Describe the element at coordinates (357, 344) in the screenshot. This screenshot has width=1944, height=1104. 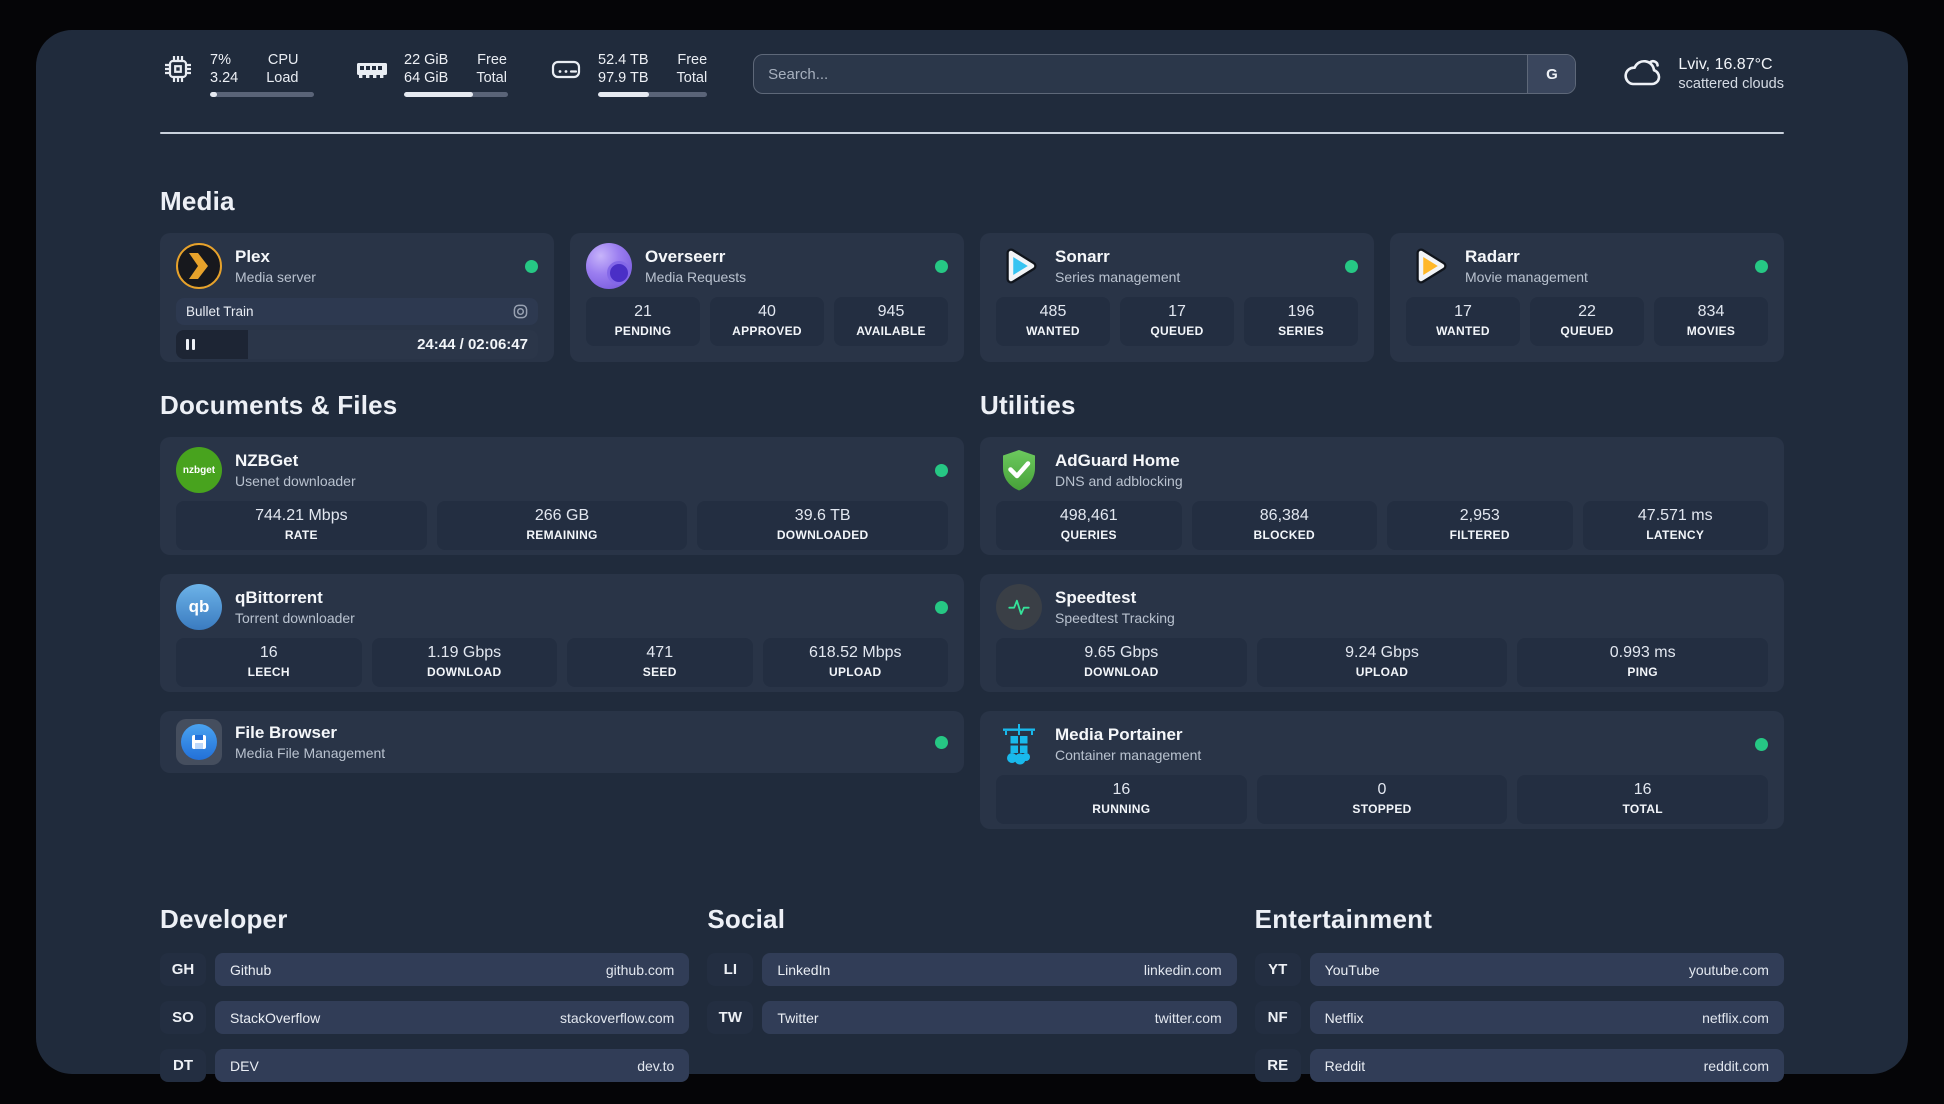
I see `playback-progress-bar: 24:44 / 02:06:47` at that location.